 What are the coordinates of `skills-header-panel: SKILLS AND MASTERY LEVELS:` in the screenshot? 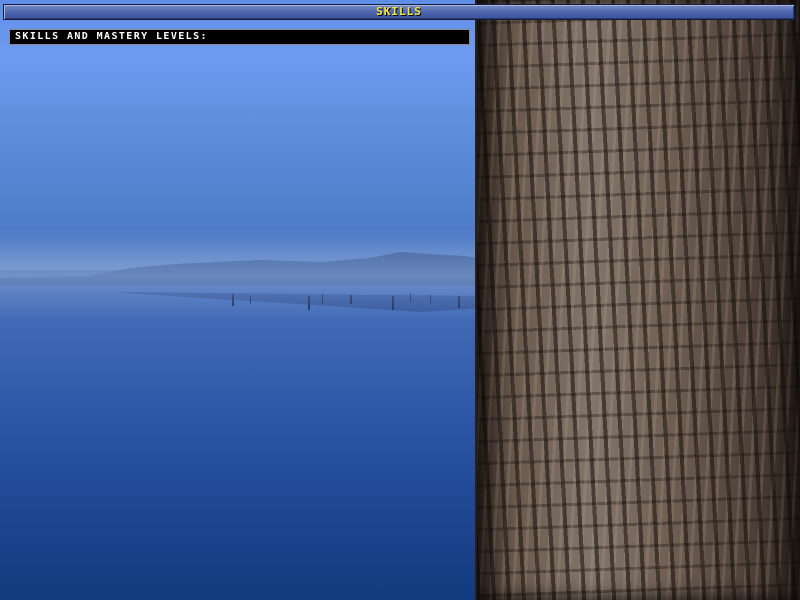 It's located at (239, 37).